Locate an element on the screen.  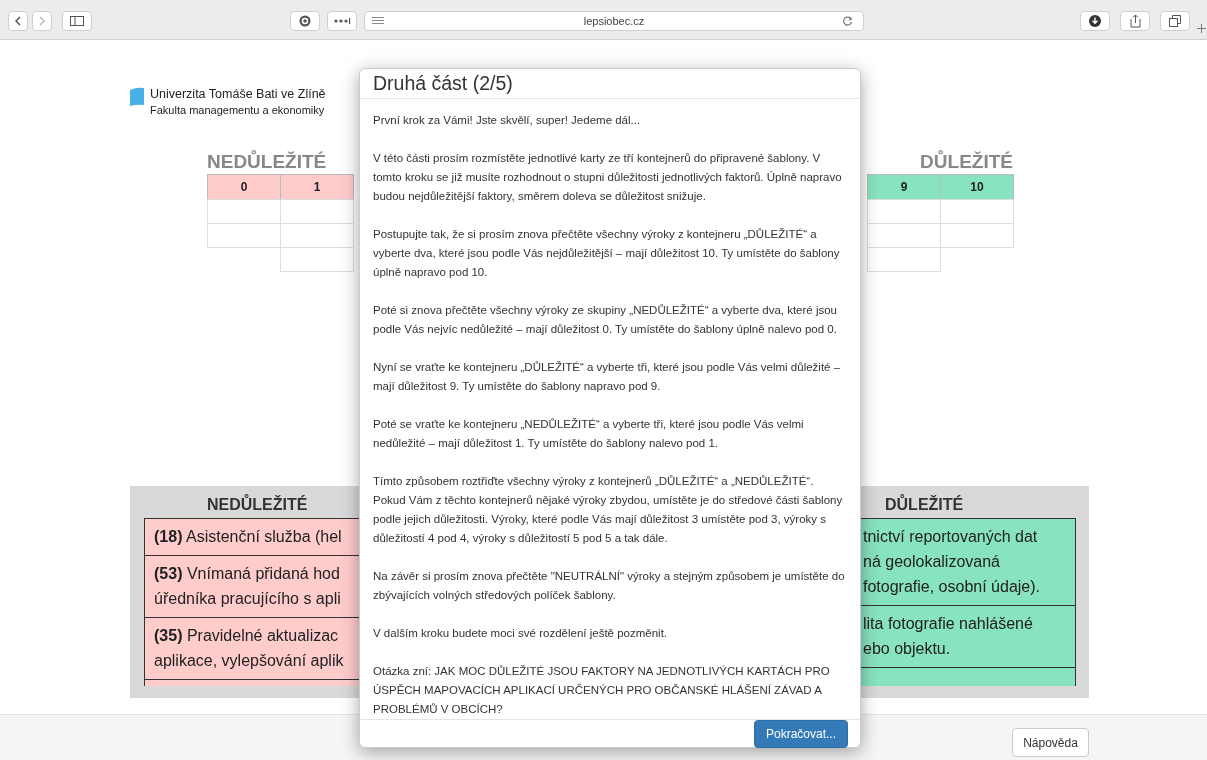
help-button: Nápověda is located at coordinates (1050, 742).